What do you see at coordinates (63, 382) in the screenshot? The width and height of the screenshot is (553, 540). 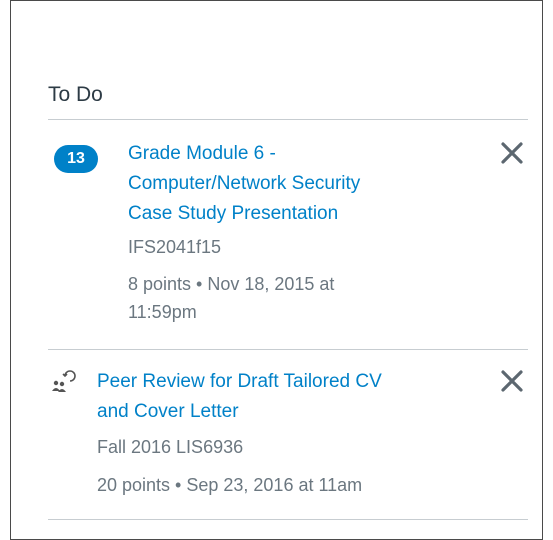 I see `peer-review-icon` at bounding box center [63, 382].